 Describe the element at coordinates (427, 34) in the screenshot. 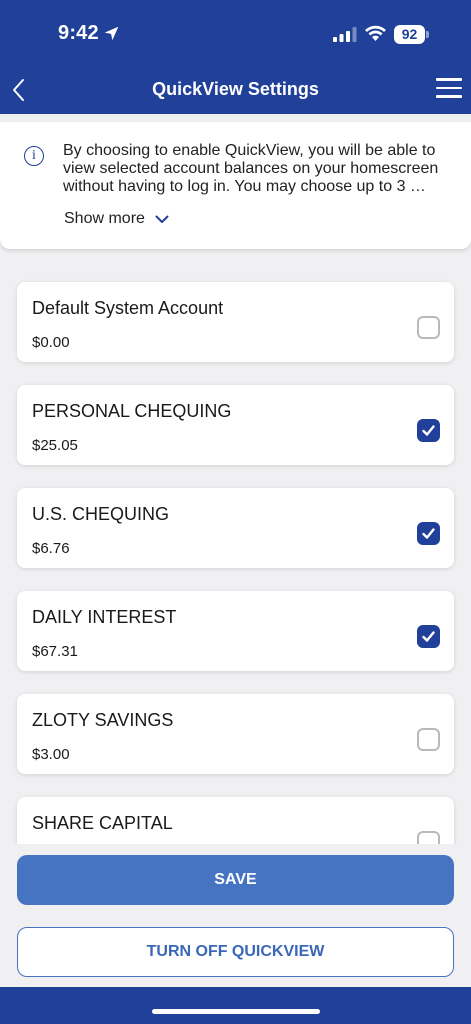

I see `battery-tip` at that location.